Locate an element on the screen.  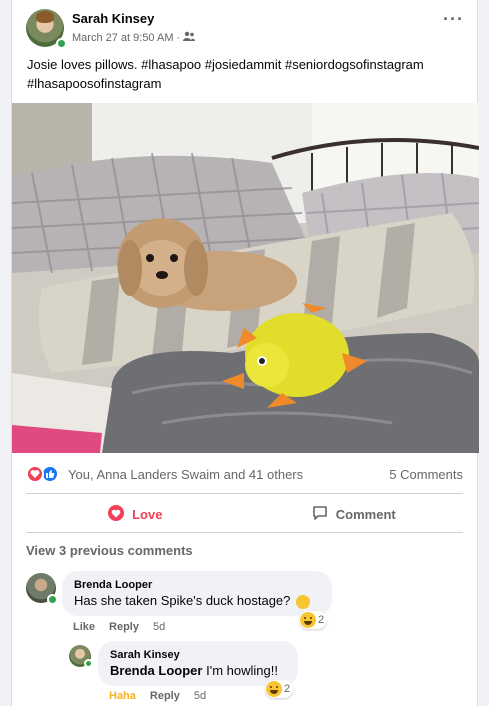
comment-actions: Haha Reply 5d is located at coordinates (157, 696).